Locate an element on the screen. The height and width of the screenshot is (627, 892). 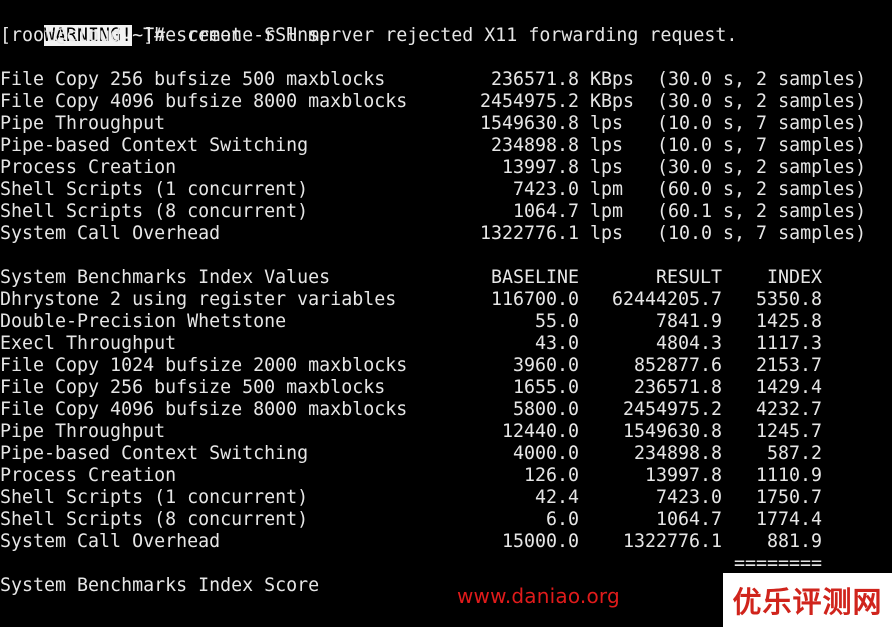
index-row-name: Double-Precision Whetstone is located at coordinates (143, 321).